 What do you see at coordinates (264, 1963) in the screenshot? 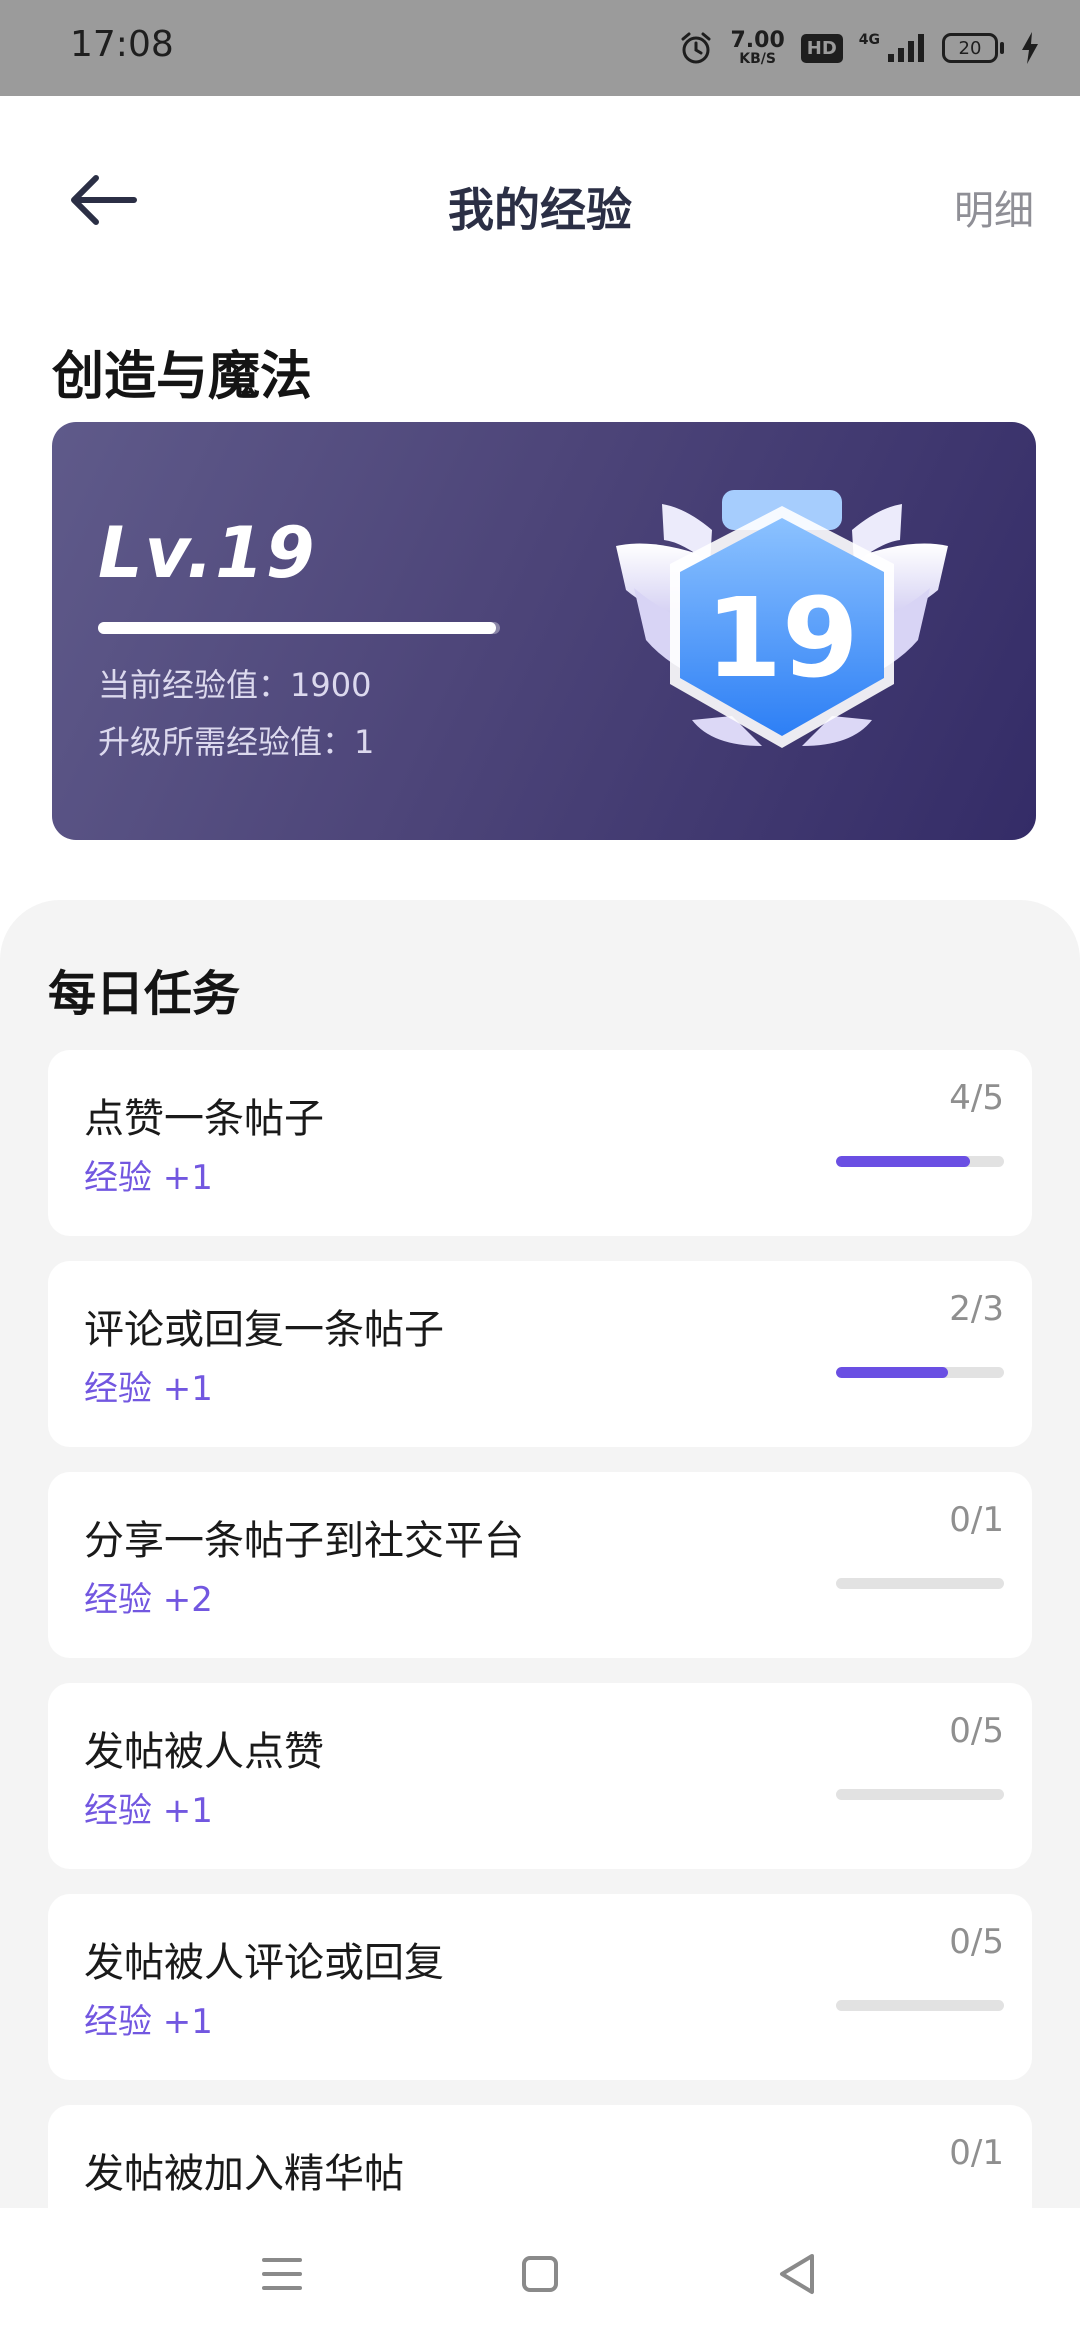
I see `task-name: 发帖被人评论或回复` at bounding box center [264, 1963].